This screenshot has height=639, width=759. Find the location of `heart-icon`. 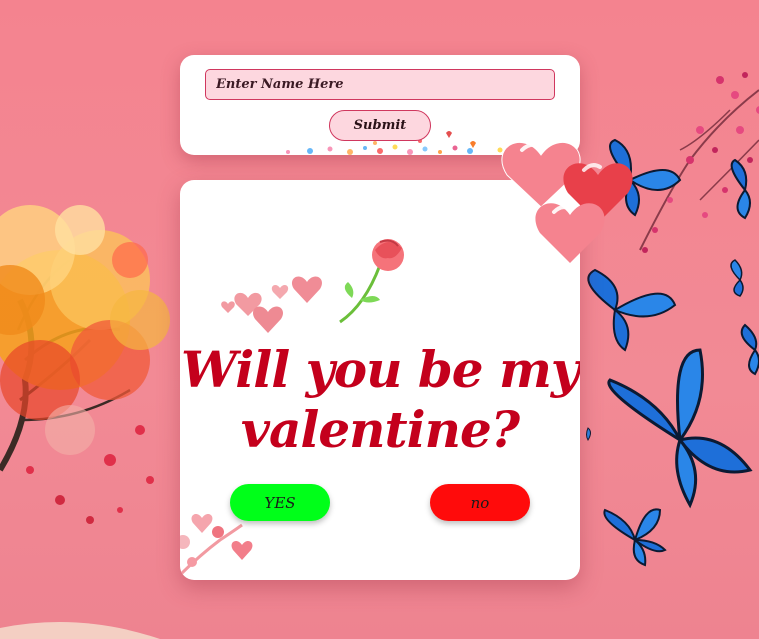

heart-icon is located at coordinates (272, 304).